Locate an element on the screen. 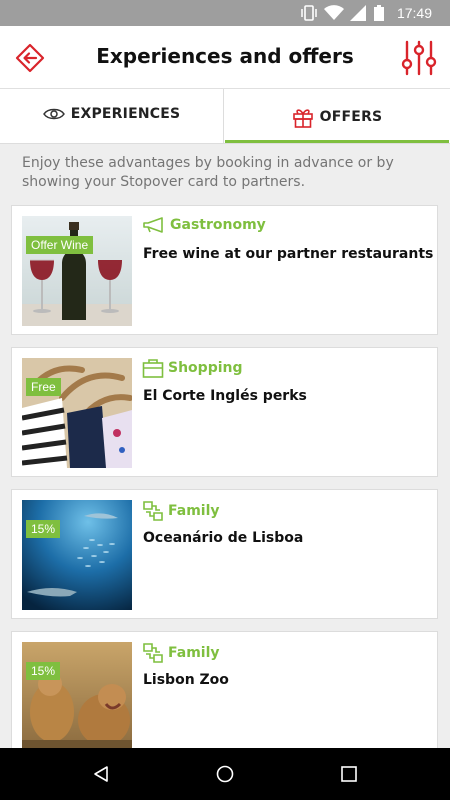 The image size is (450, 800). page-title: Experiences and offers is located at coordinates (225, 56).